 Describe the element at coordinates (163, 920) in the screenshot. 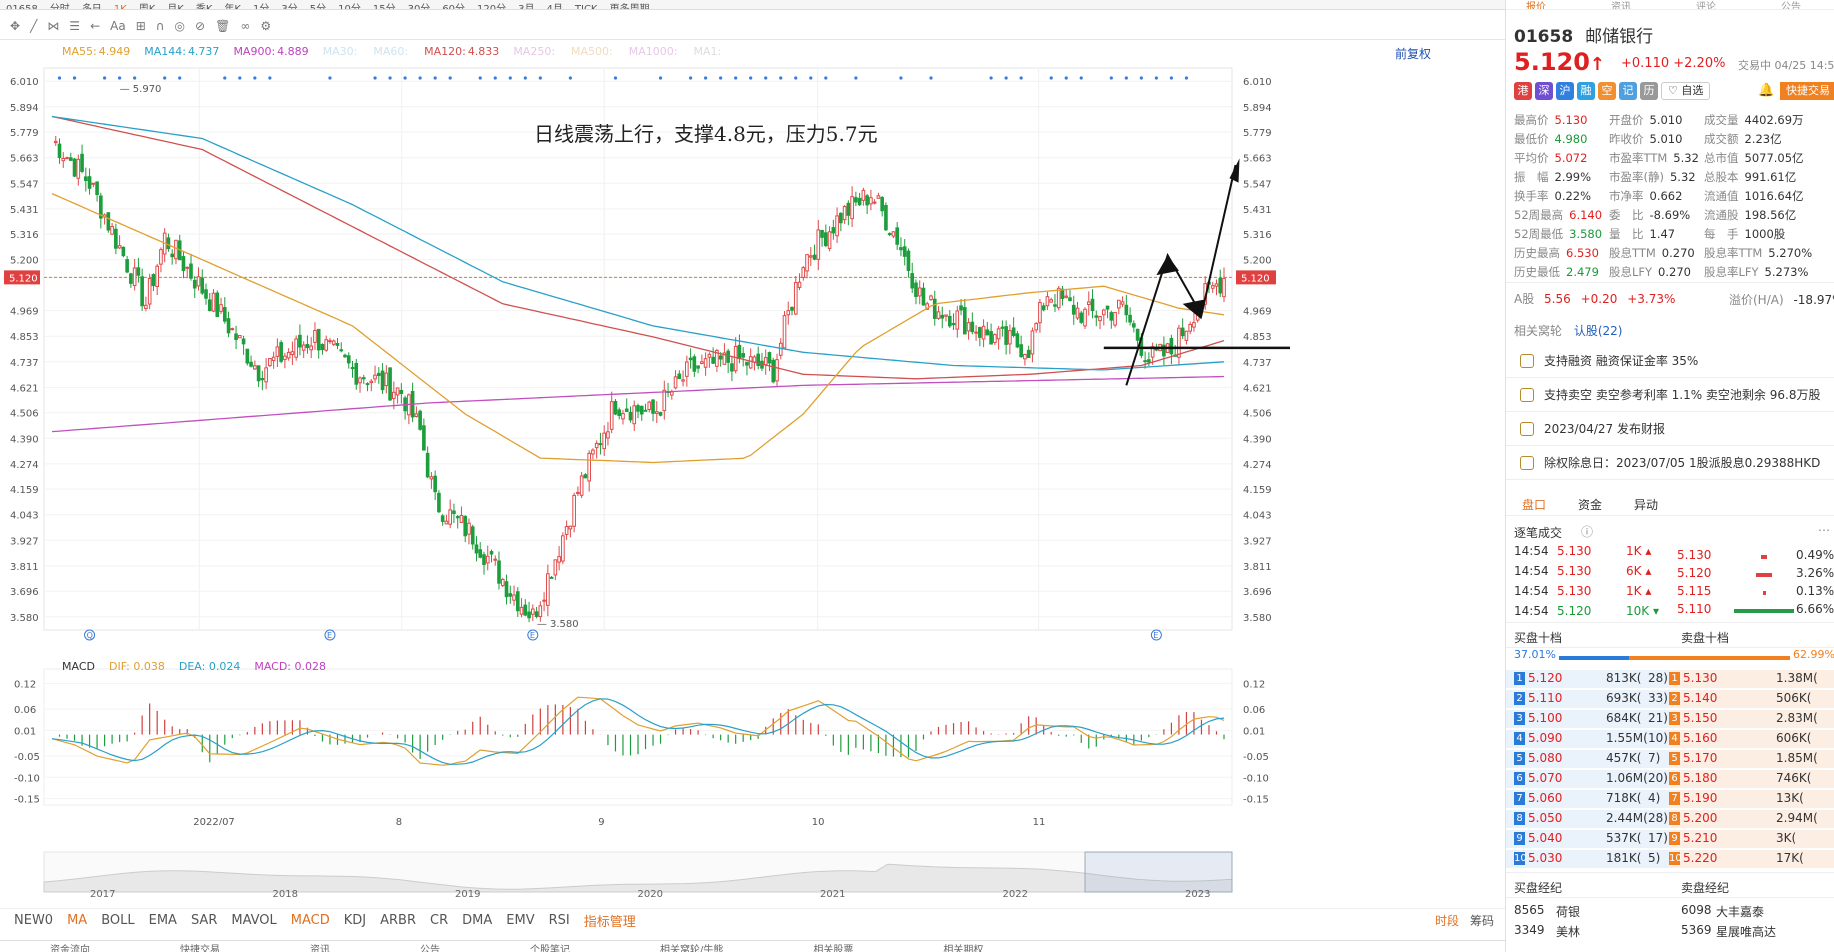

I see `indicator-ema: EMA` at that location.